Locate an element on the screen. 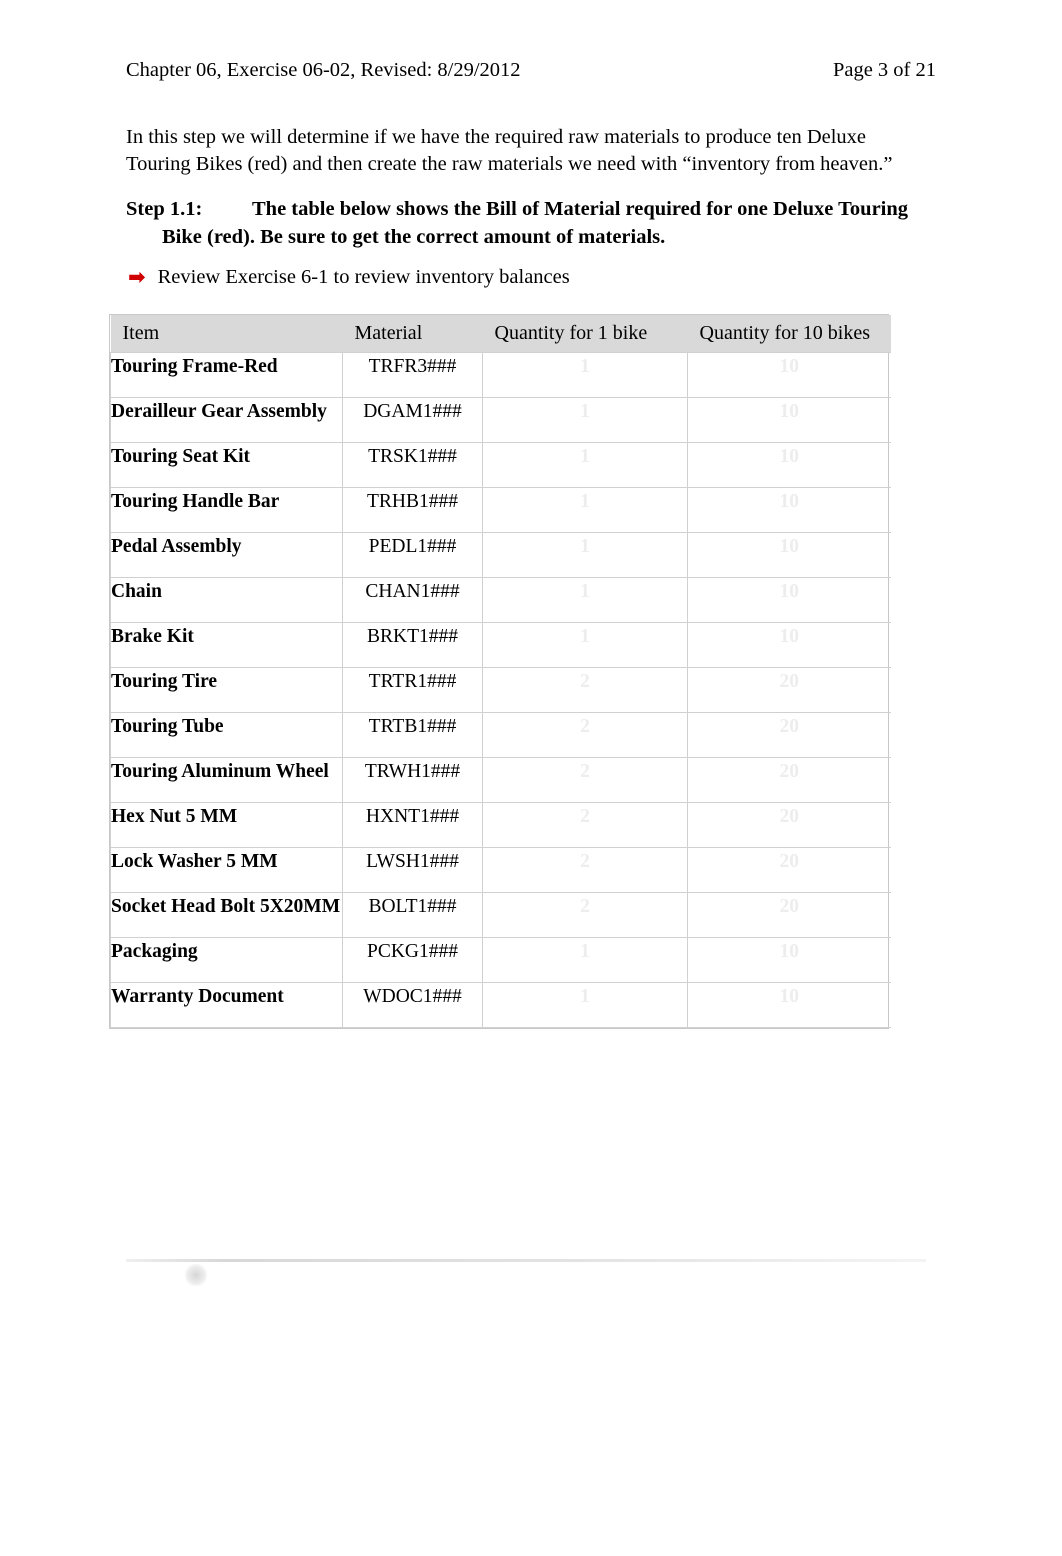  cell-material: DGAM1### is located at coordinates (412, 420).